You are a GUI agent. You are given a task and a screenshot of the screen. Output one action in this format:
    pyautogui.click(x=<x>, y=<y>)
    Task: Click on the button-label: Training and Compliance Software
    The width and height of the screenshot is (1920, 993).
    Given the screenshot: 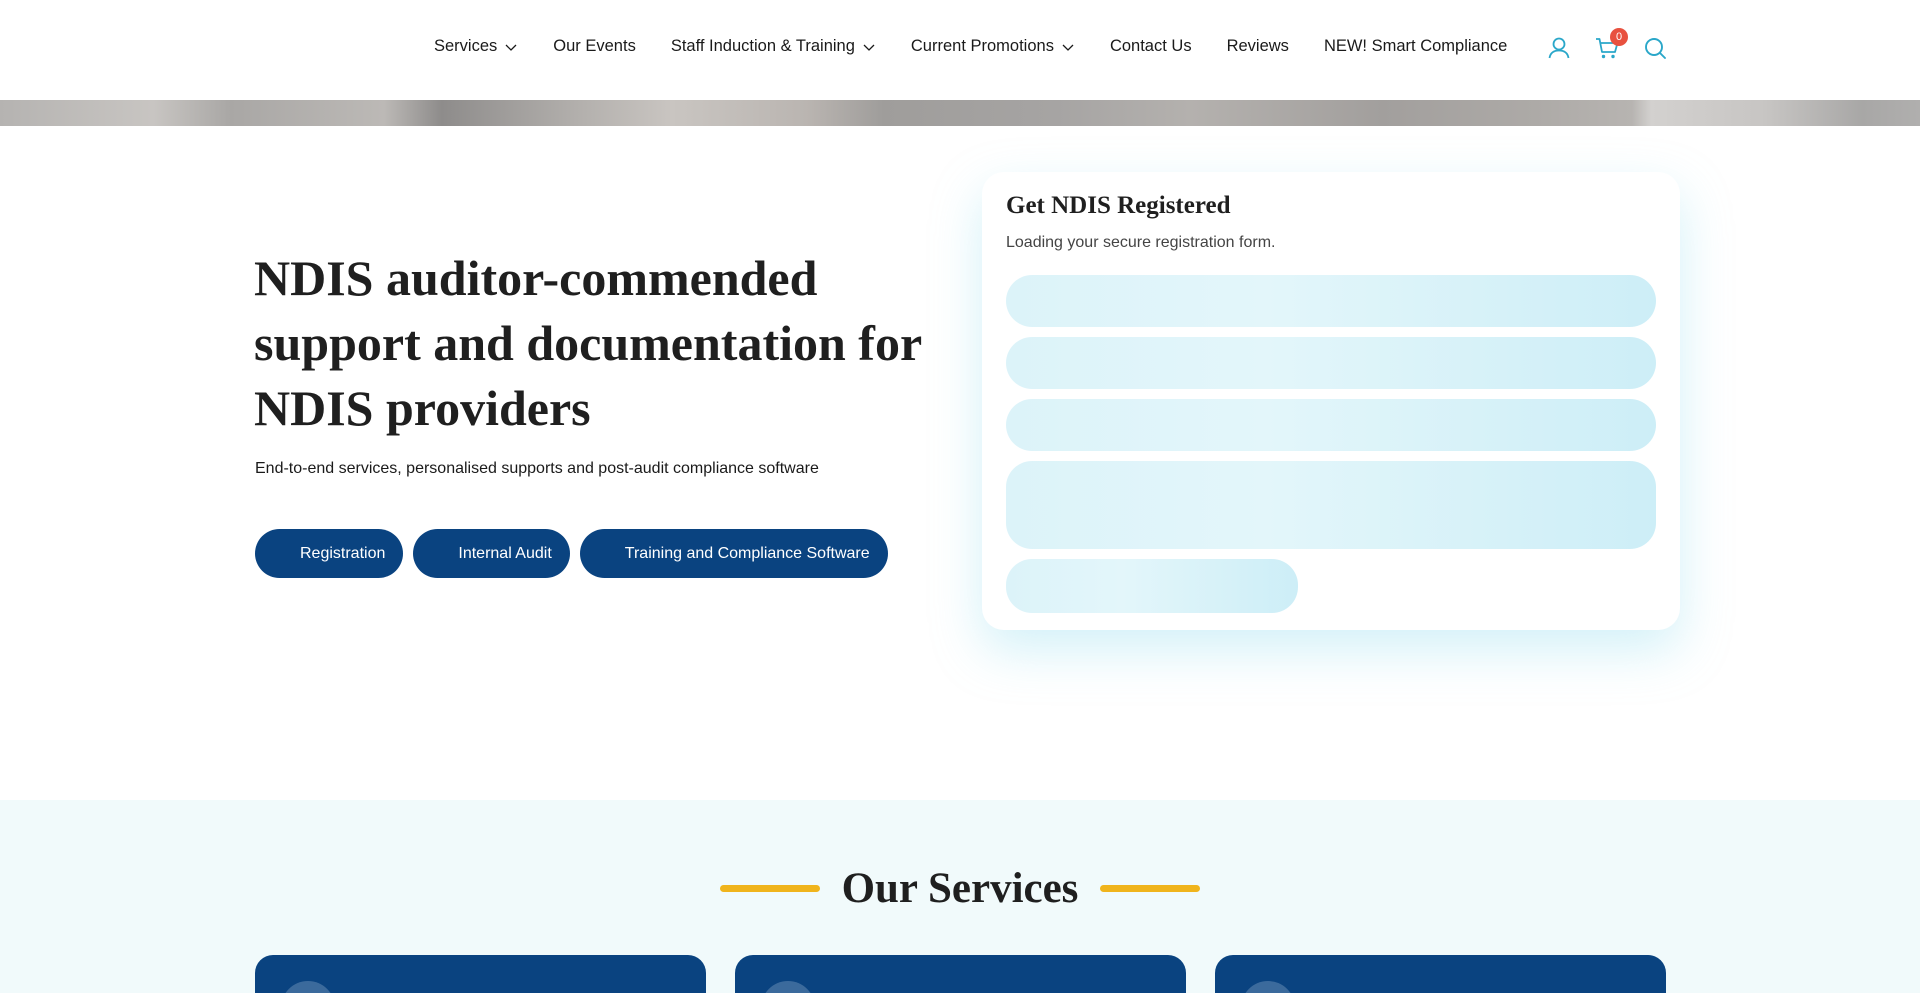 What is the action you would take?
    pyautogui.click(x=747, y=553)
    